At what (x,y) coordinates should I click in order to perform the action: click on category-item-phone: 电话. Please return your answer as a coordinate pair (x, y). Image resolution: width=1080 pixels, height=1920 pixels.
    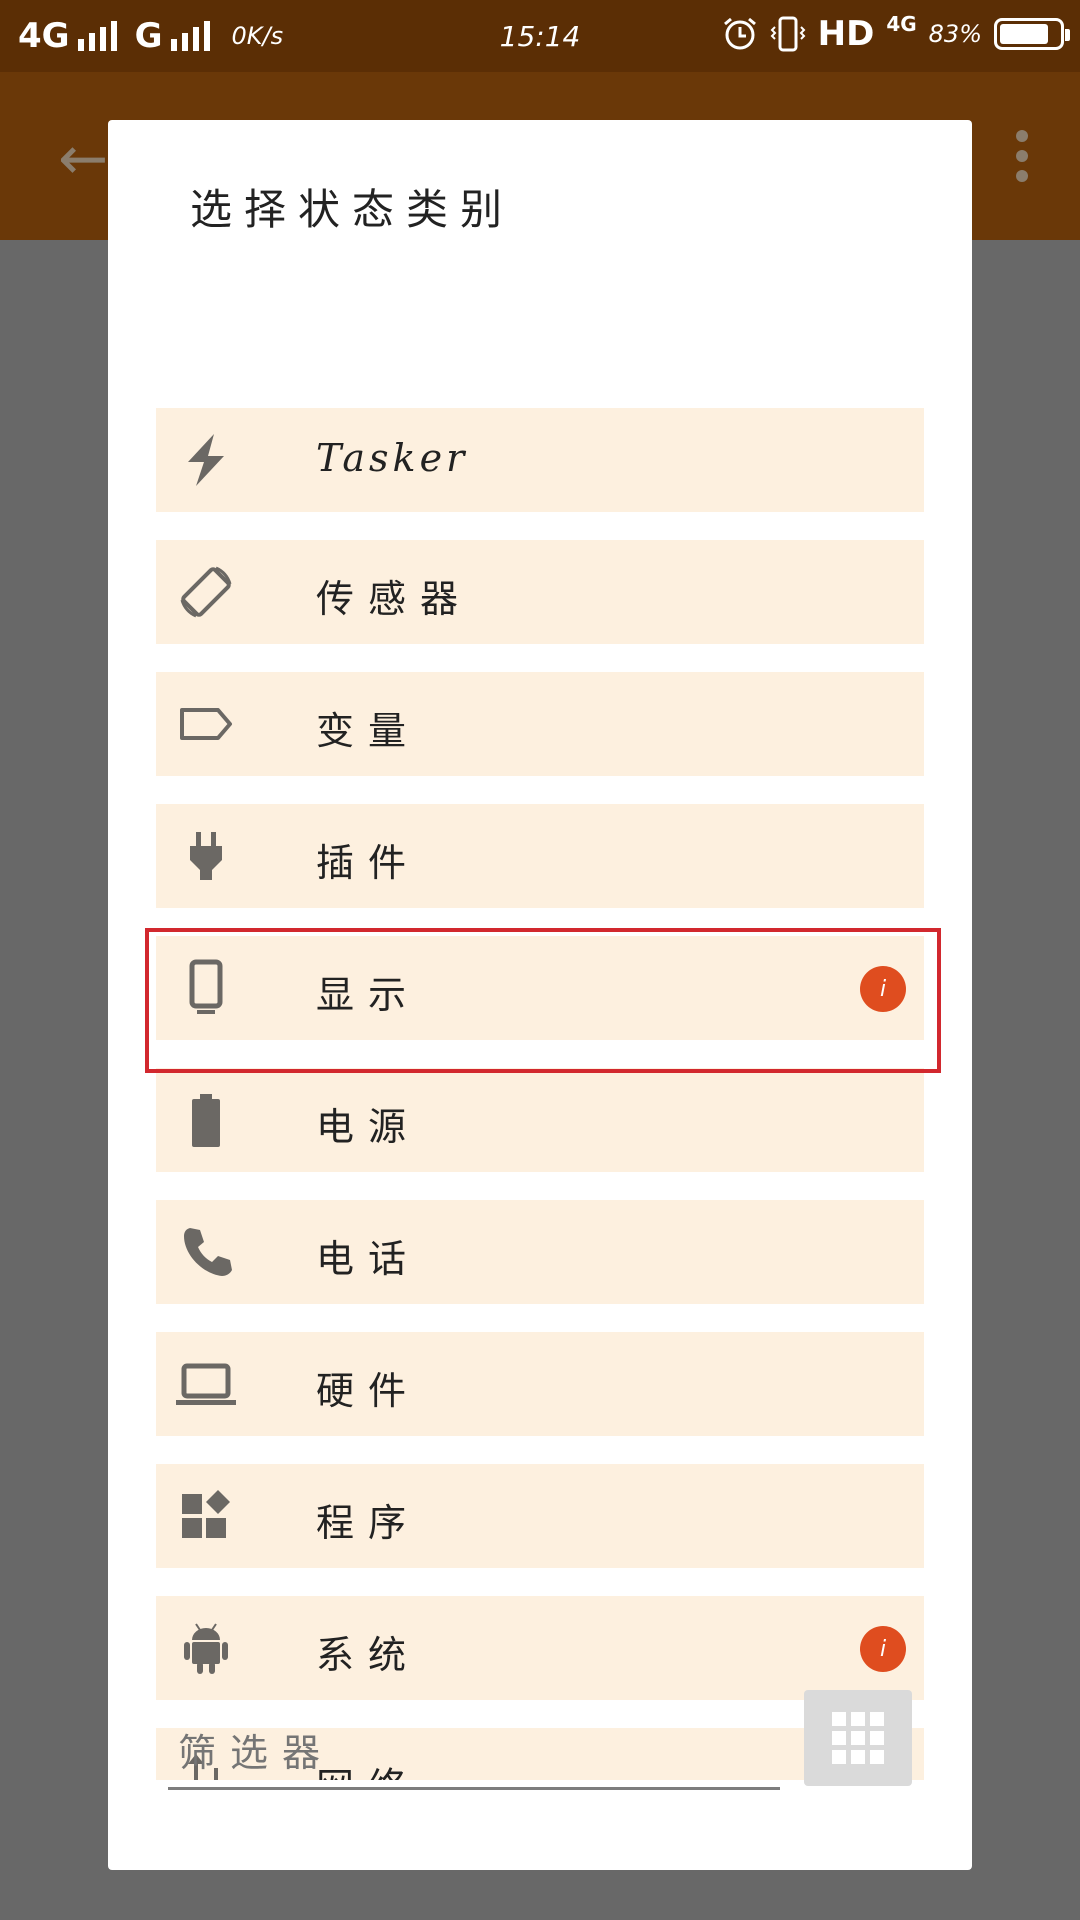
    Looking at the image, I should click on (540, 1252).